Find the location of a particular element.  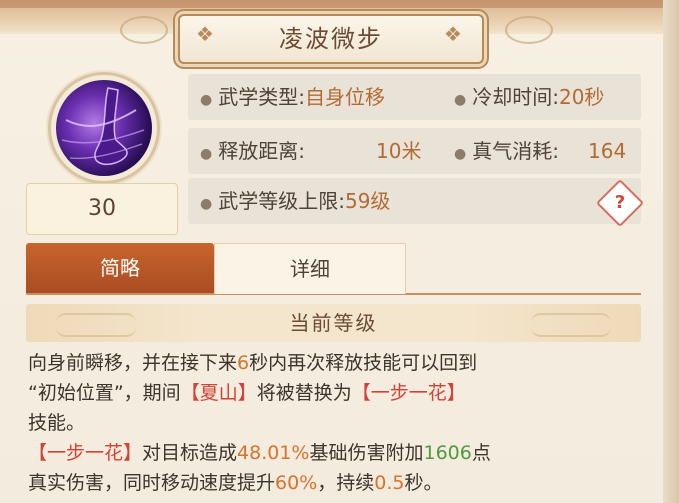

section-title: 当前等级 is located at coordinates (333, 323).